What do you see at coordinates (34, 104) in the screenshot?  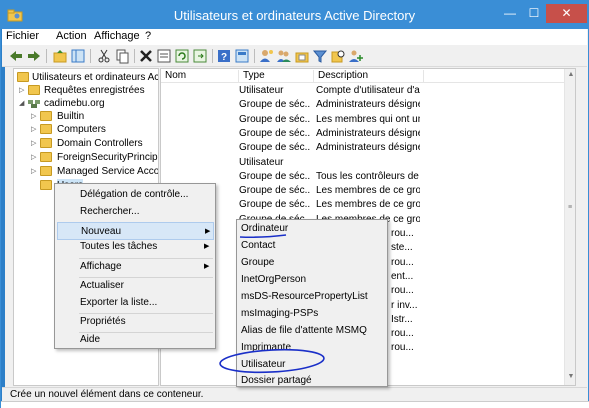 I see `domain-icon` at bounding box center [34, 104].